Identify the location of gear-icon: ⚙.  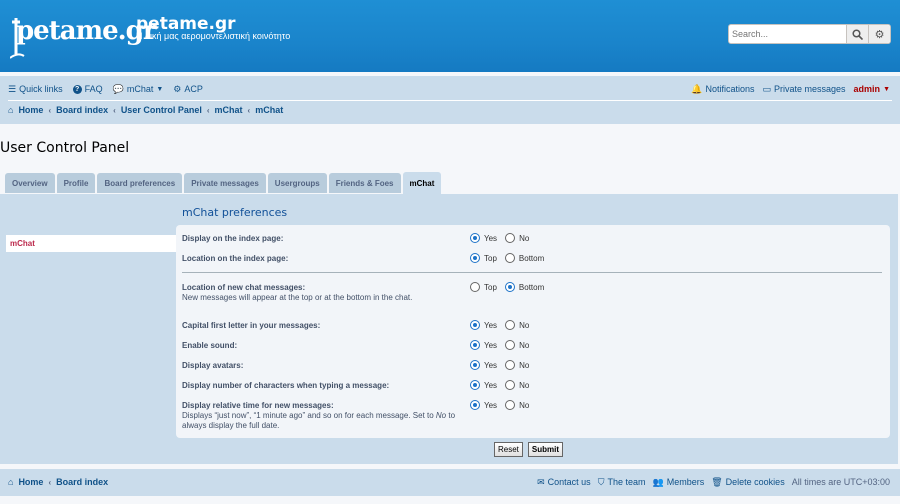
(879, 34).